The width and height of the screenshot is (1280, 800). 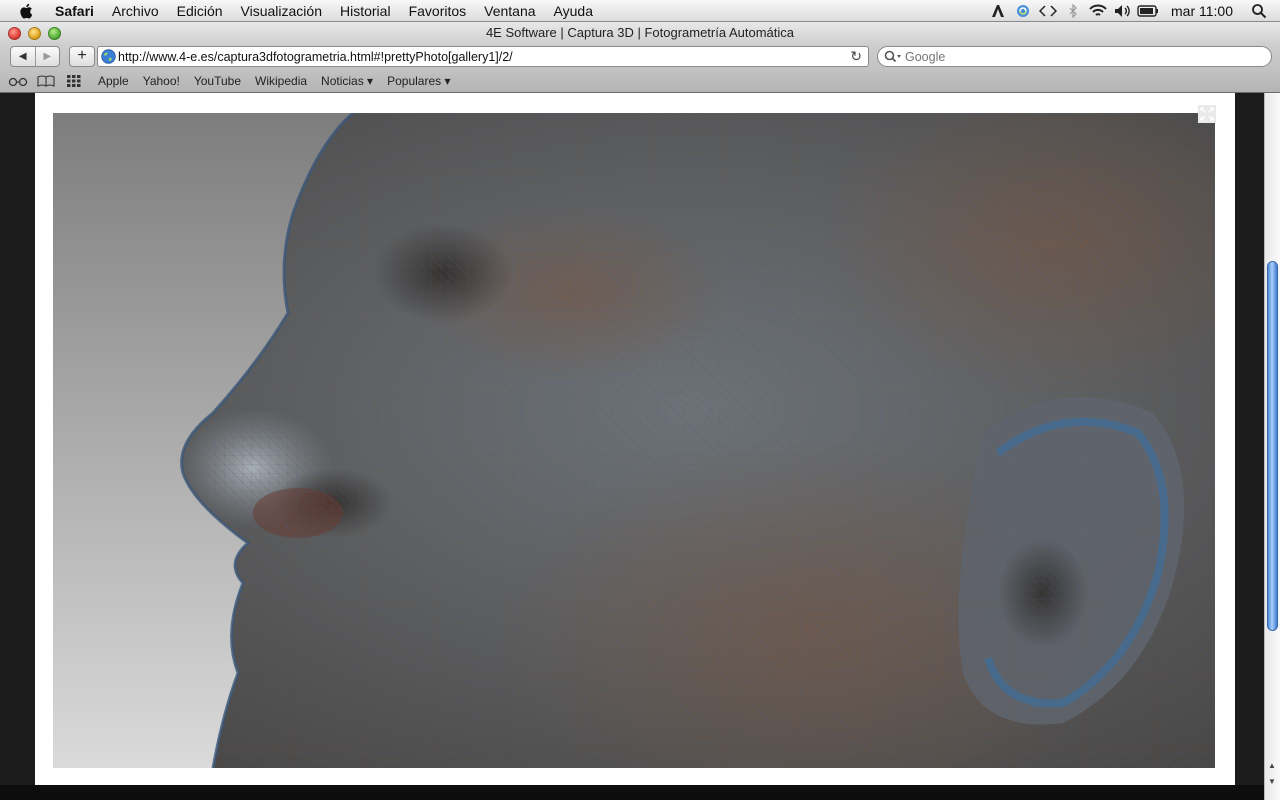 I want to click on menu-ayuda: Ayuda, so click(x=573, y=11).